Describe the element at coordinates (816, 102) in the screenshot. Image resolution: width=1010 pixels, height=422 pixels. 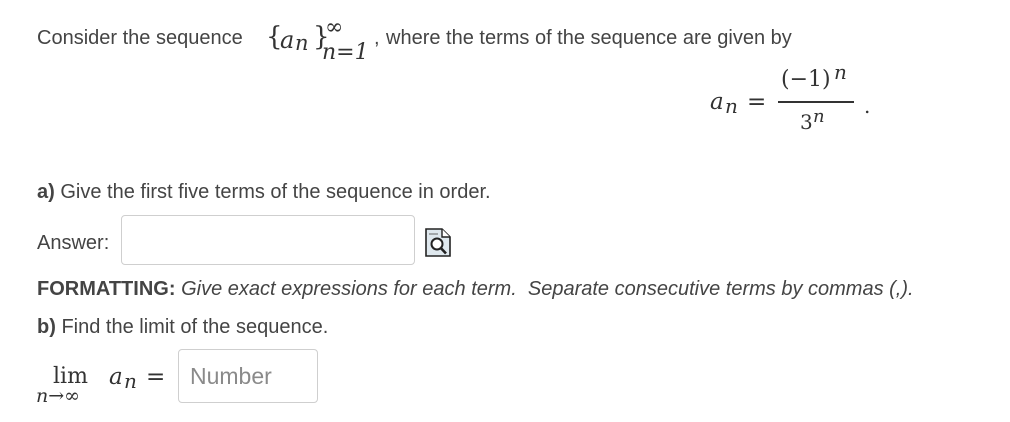
I see `fraction-bar` at that location.